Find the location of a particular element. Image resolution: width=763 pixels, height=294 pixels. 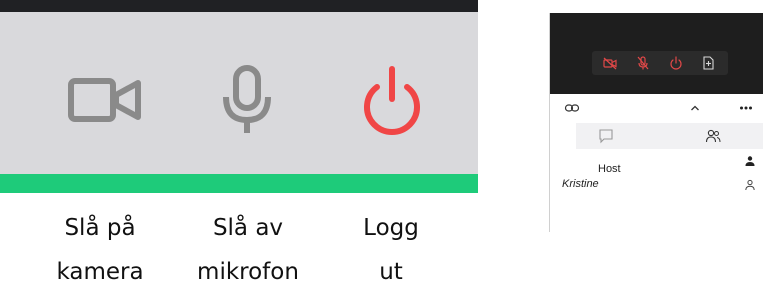

tab-participants is located at coordinates (713, 136).